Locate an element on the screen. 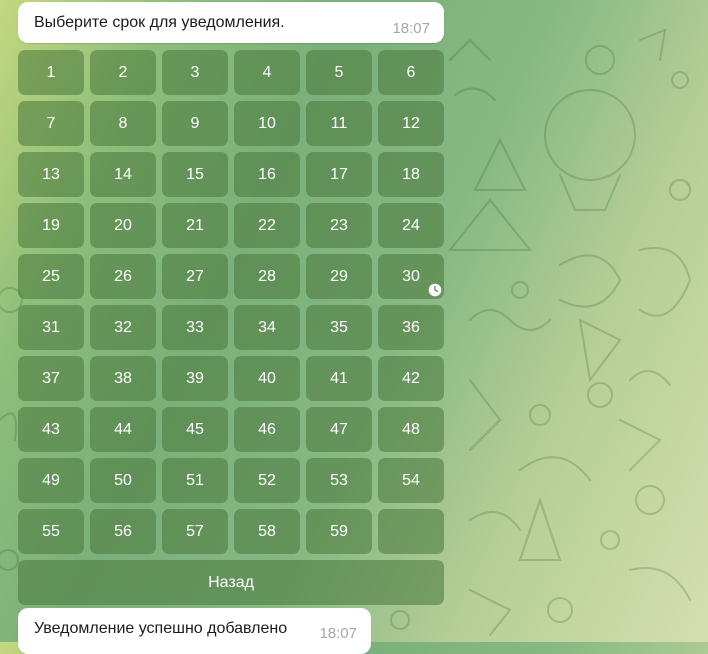  day-button-36: 36 is located at coordinates (411, 327).